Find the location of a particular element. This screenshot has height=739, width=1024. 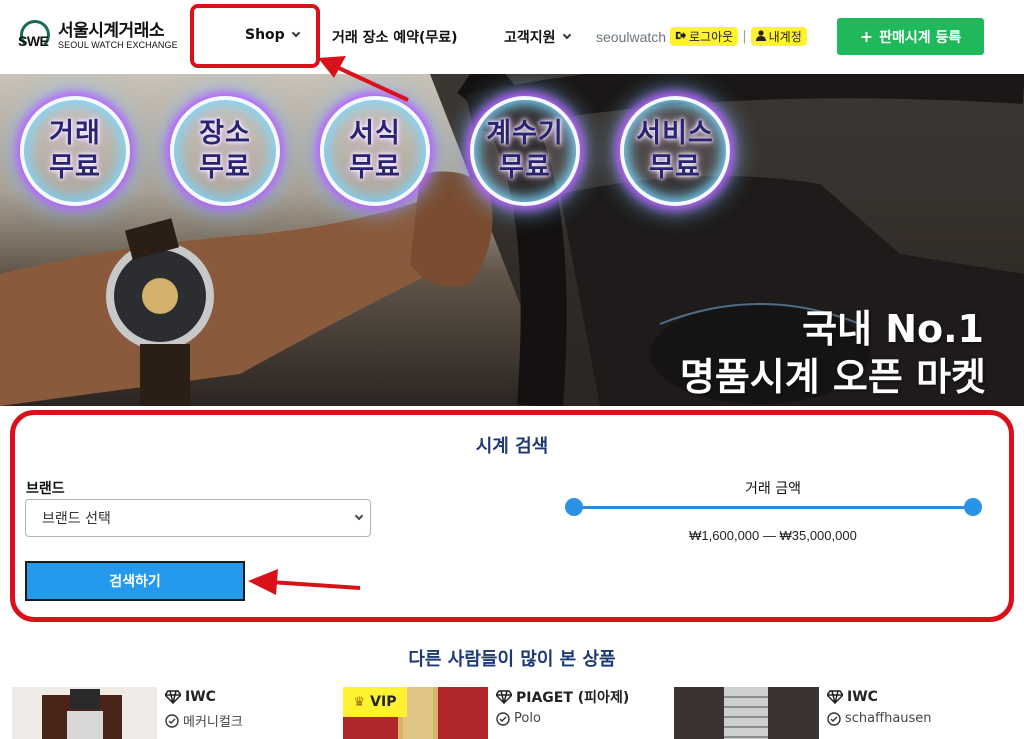

sign-out-icon is located at coordinates (681, 37).